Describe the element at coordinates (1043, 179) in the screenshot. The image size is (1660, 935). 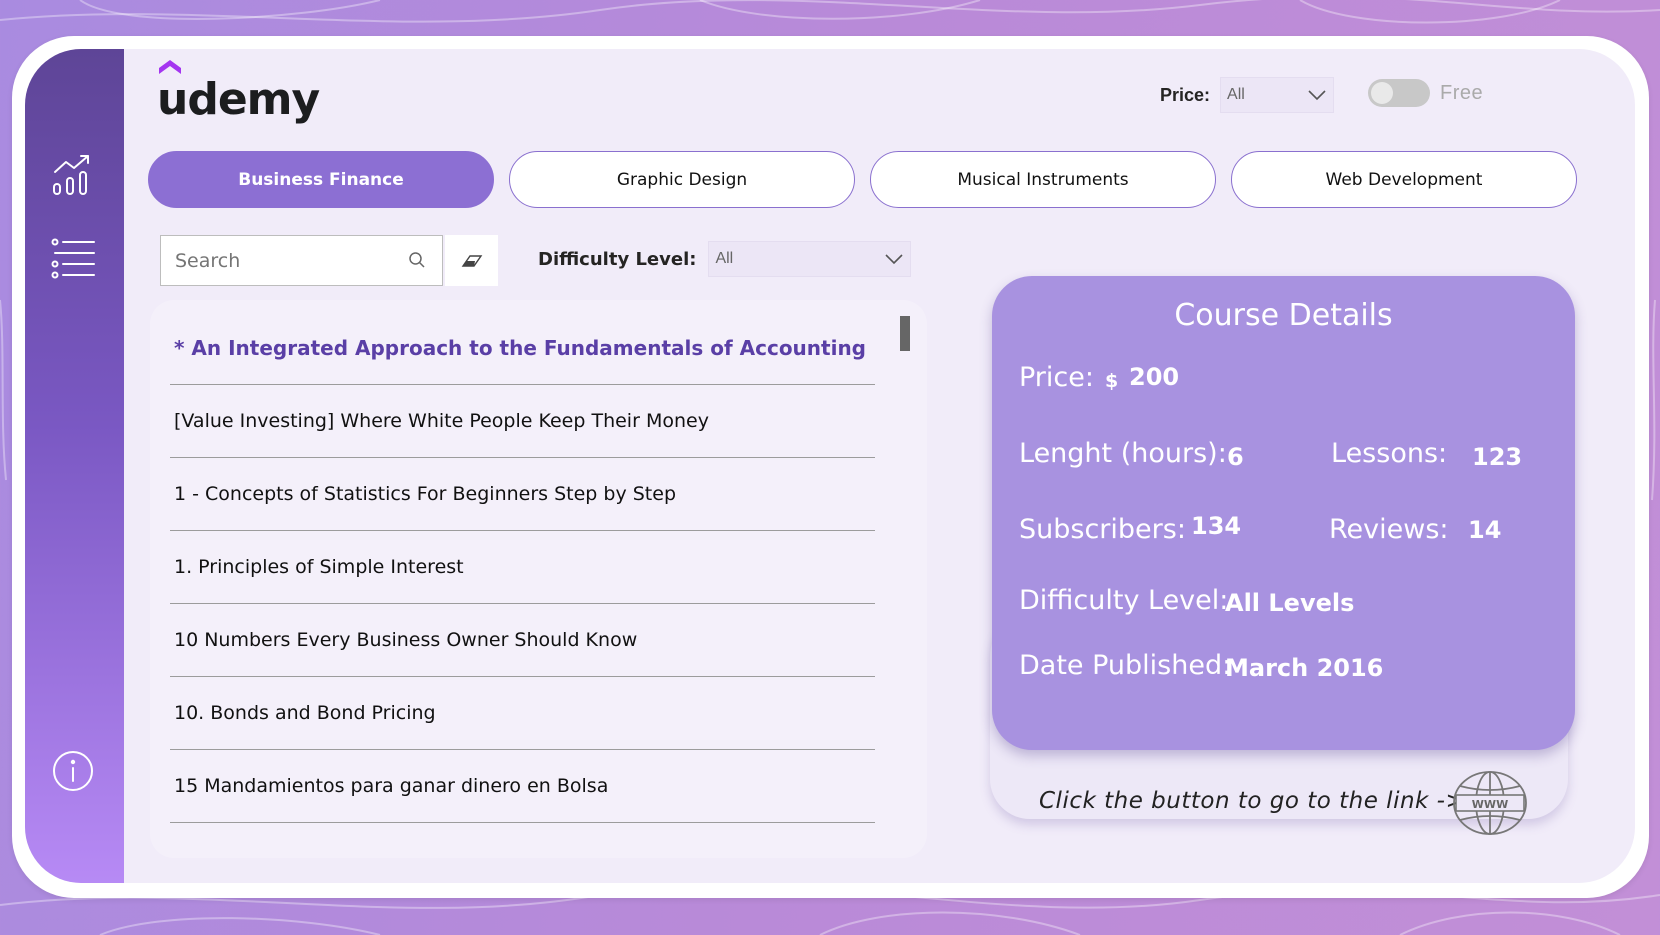
I see `tab-musical-instruments: Musical Instruments` at that location.